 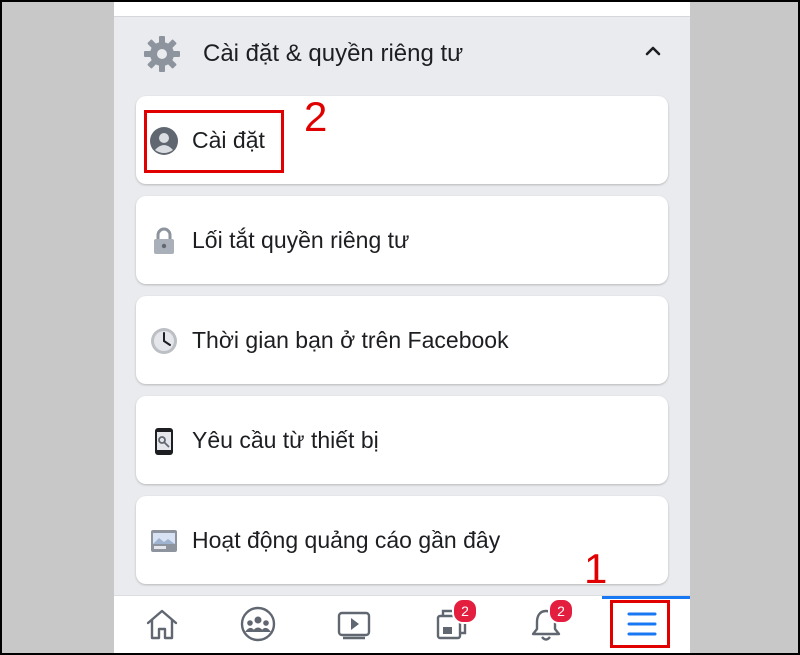 I want to click on annotation-box-settings, so click(x=214, y=141).